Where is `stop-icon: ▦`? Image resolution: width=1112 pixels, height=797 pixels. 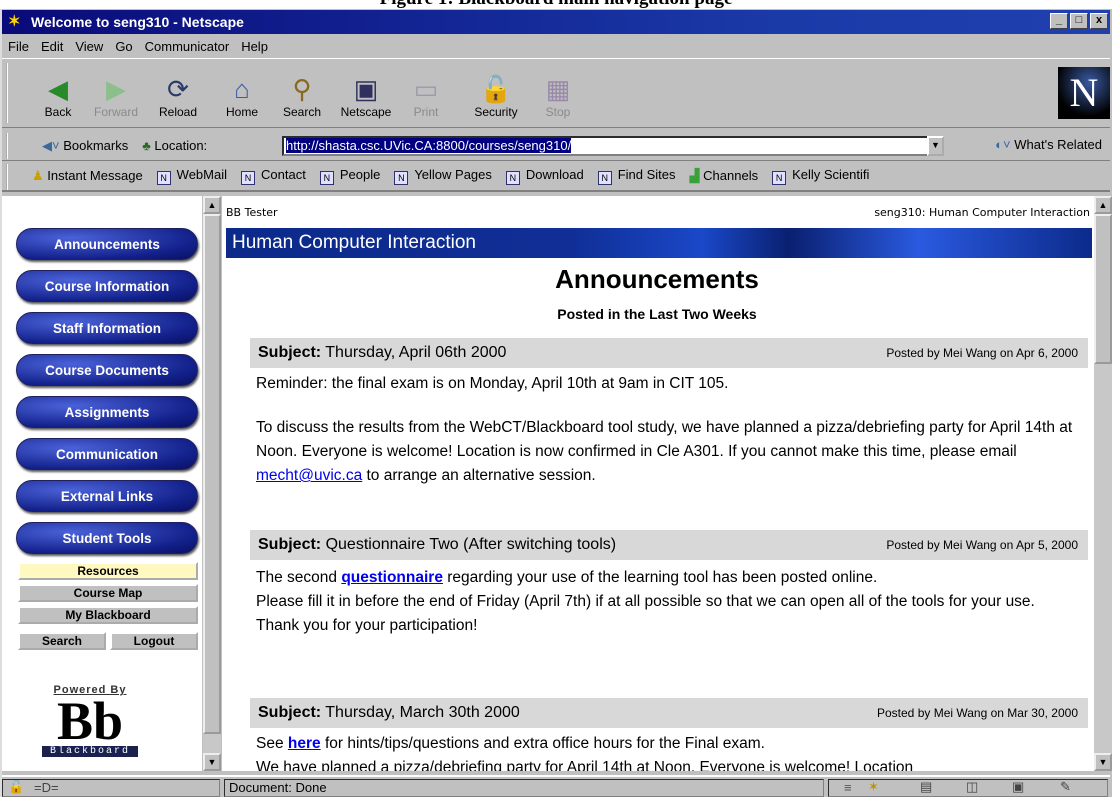
stop-icon: ▦ is located at coordinates (558, 89).